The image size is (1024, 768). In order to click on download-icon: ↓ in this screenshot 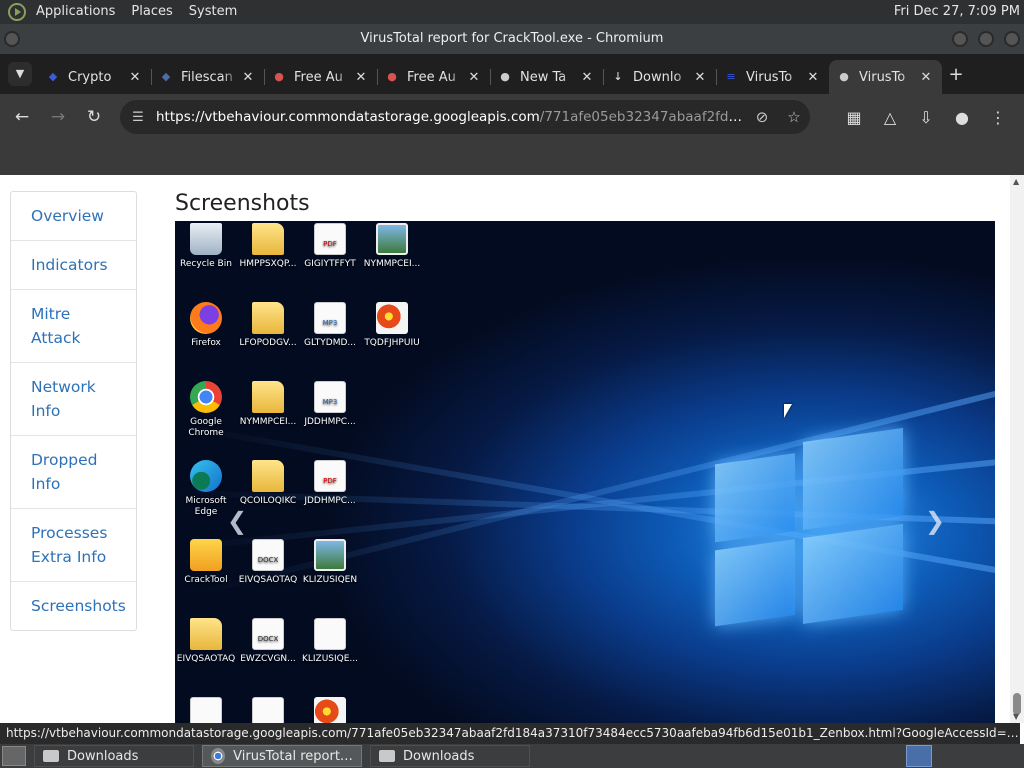, I will do `click(618, 76)`.